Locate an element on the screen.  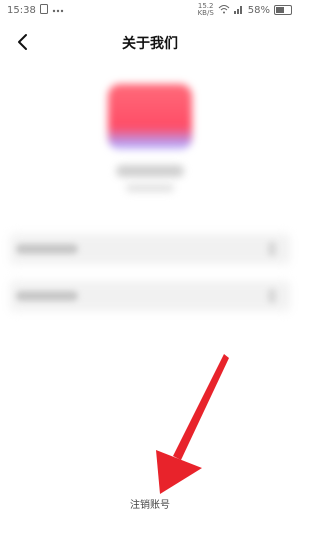
network-speed-unit: KB/S is located at coordinates (205, 13).